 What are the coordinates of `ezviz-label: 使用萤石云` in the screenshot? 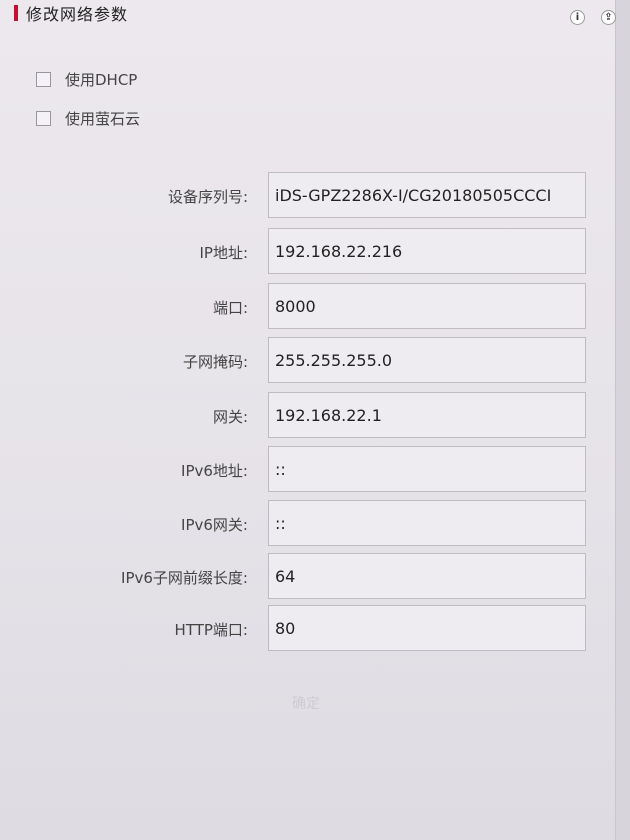 It's located at (103, 119).